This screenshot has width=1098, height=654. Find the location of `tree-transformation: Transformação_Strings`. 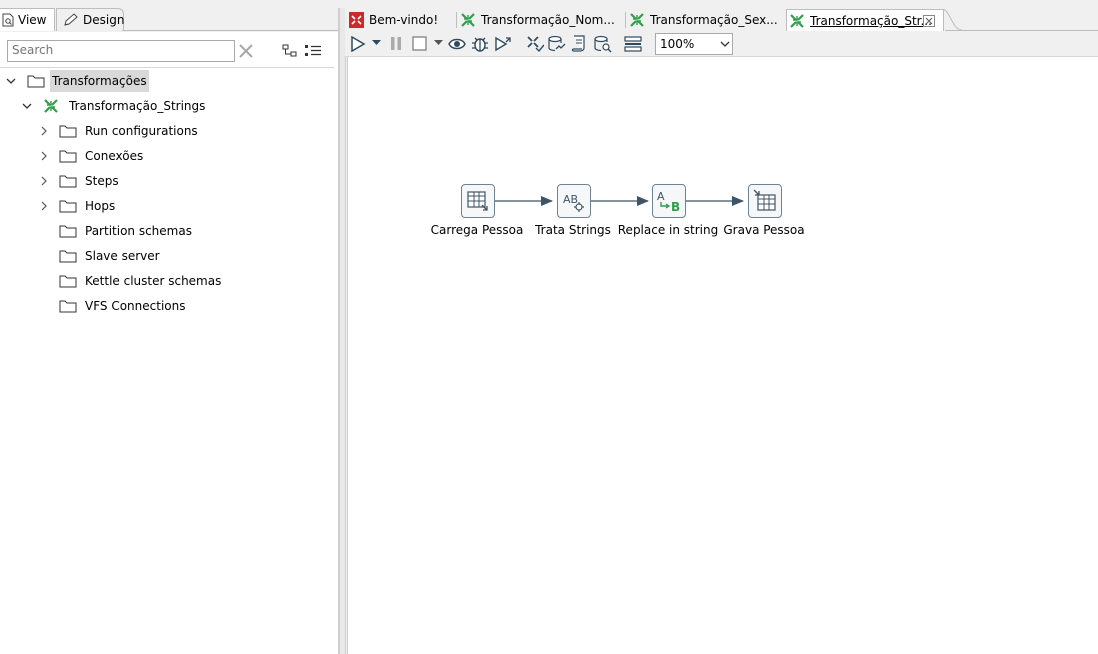

tree-transformation: Transformação_Strings is located at coordinates (165, 106).